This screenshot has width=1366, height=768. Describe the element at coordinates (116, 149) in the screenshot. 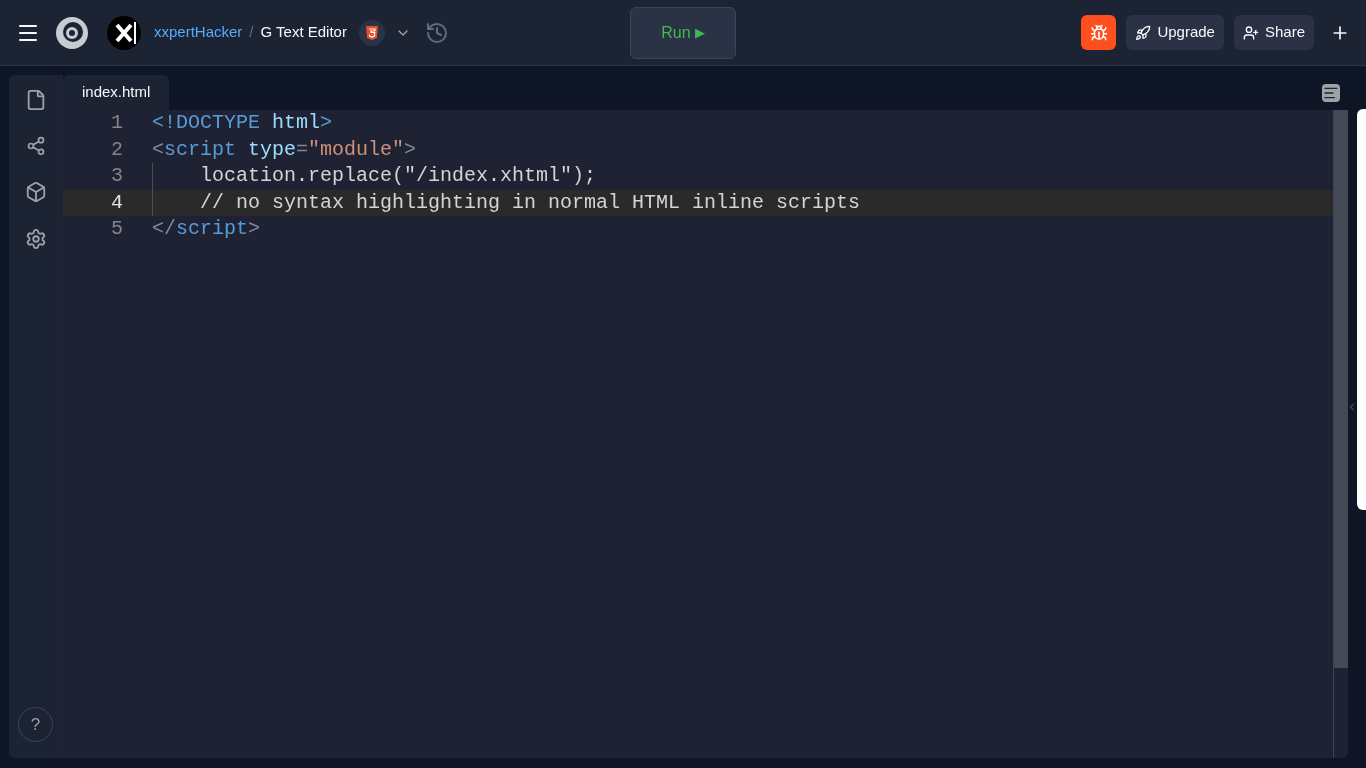

I see `line-number: 2` at that location.